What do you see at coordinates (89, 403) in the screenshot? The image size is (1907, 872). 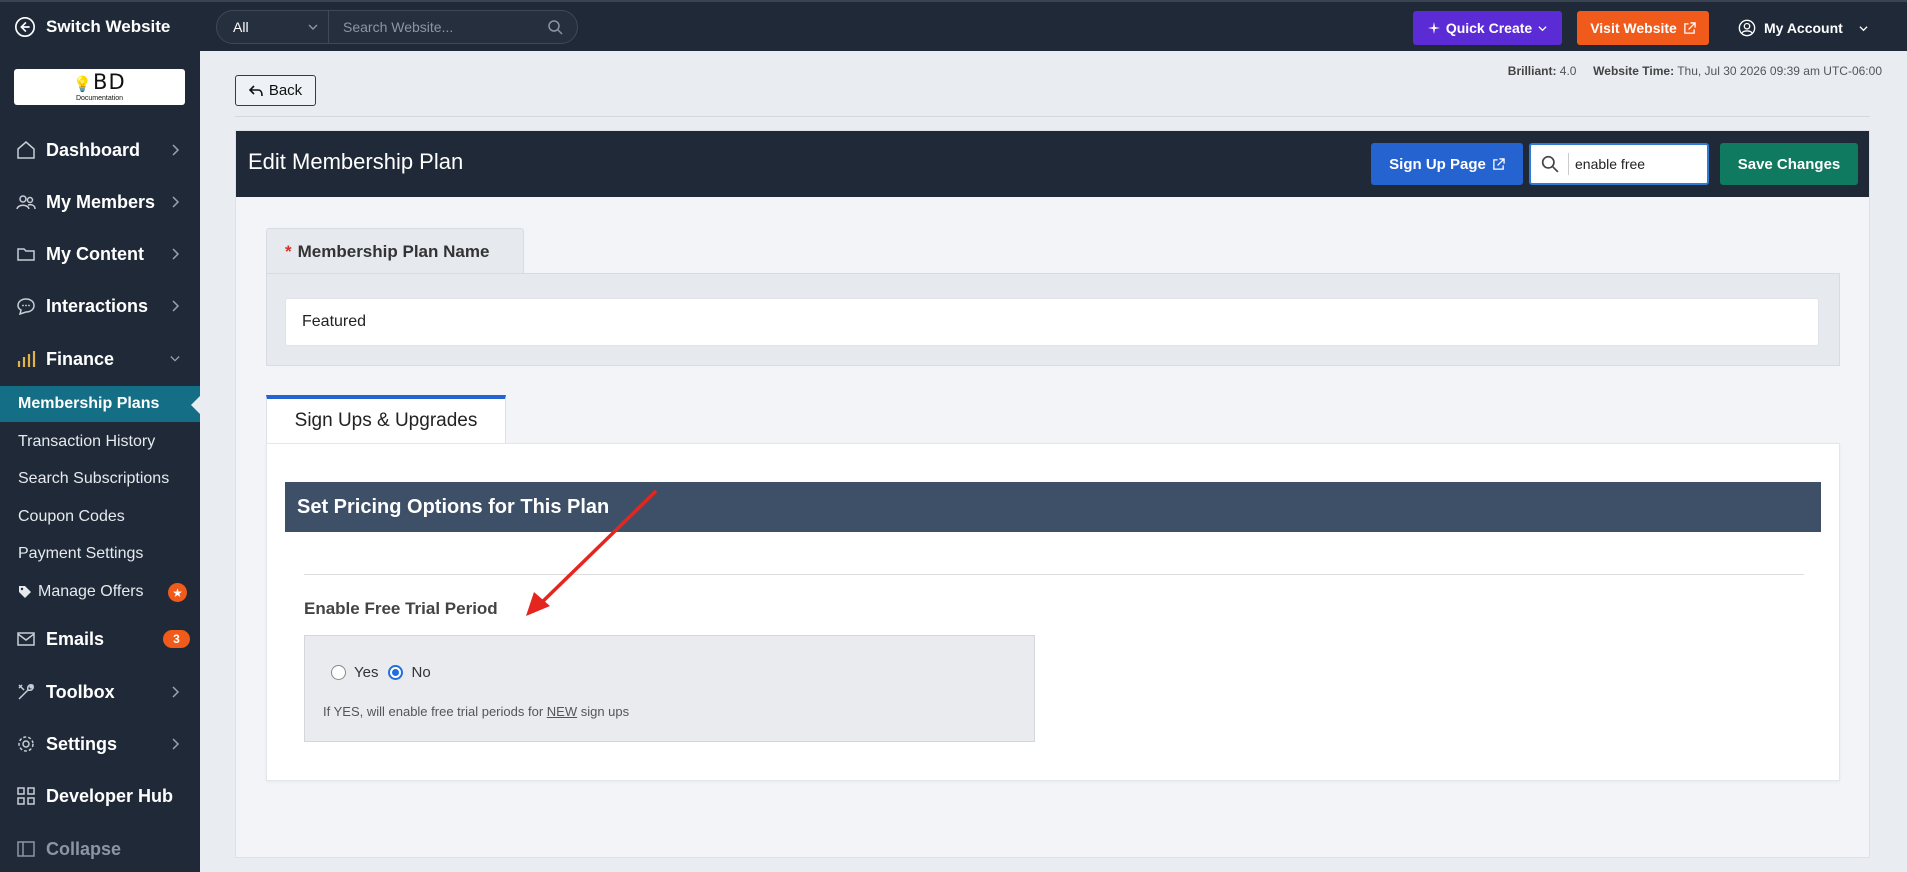 I see `sidebar-subitem-label: Membership Plans` at bounding box center [89, 403].